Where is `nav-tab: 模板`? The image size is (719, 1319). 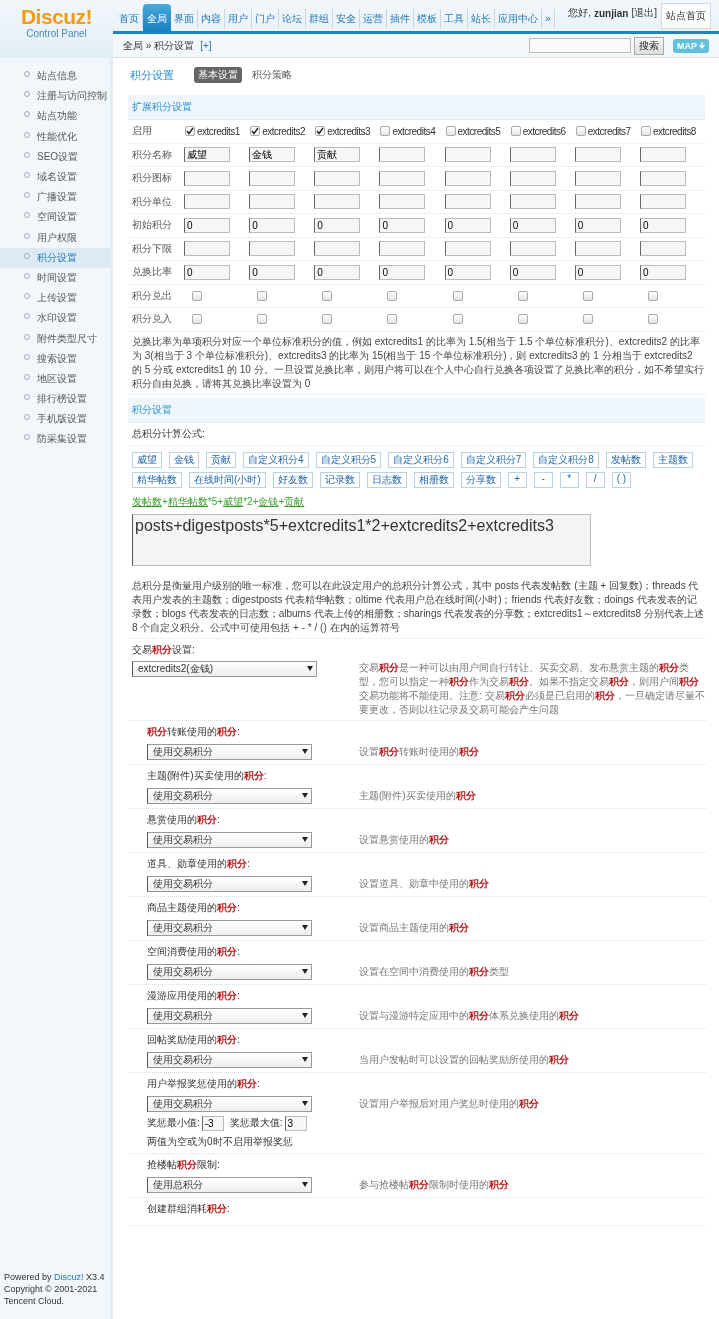 nav-tab: 模板 is located at coordinates (427, 18).